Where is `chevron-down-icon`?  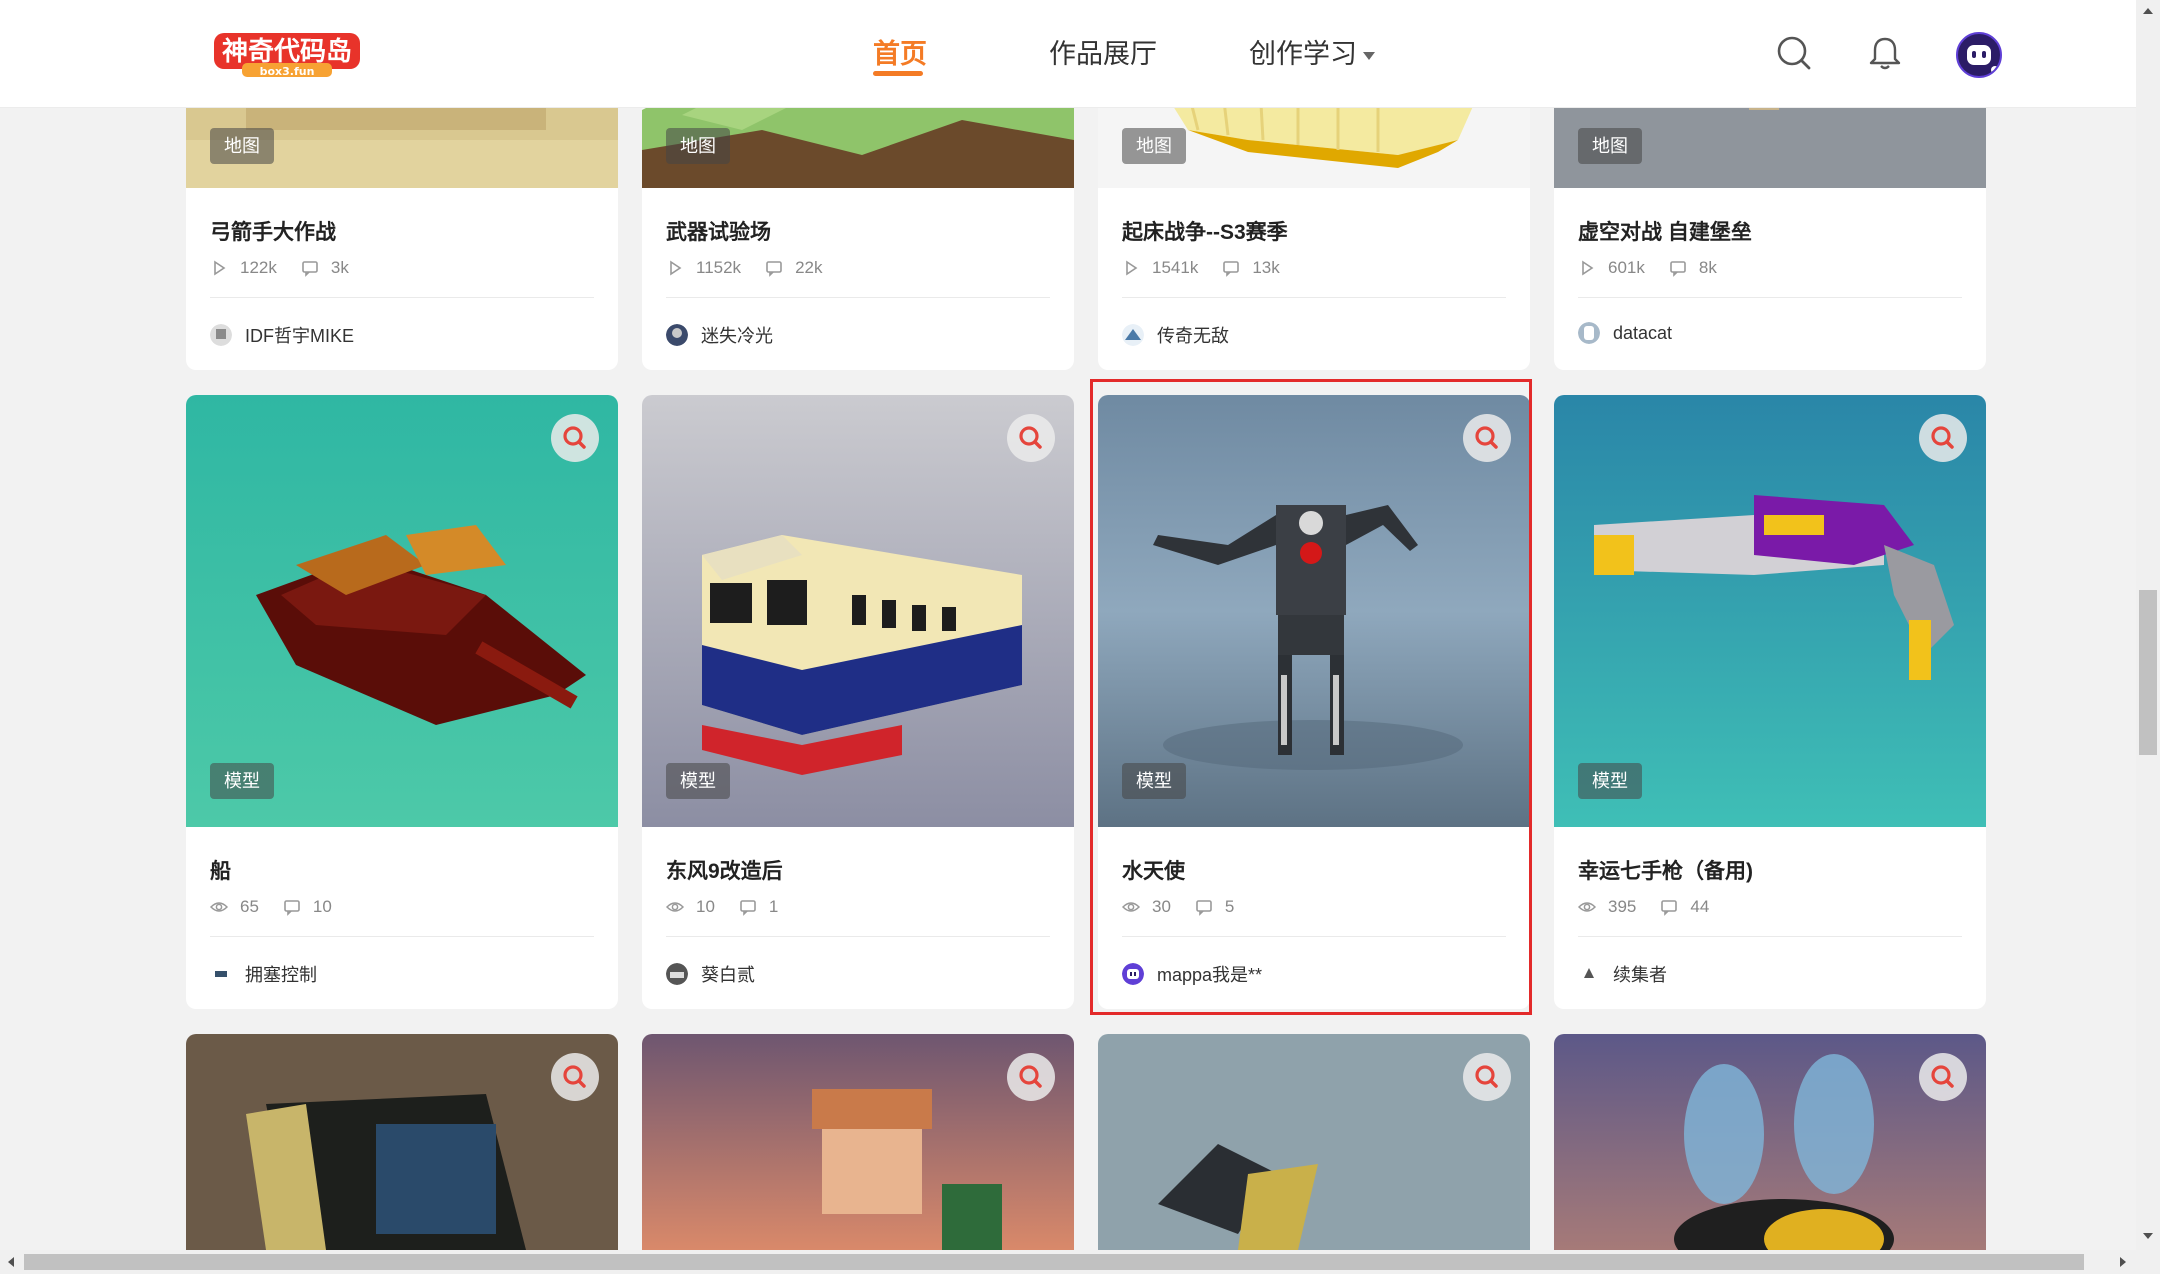
chevron-down-icon is located at coordinates (1369, 55).